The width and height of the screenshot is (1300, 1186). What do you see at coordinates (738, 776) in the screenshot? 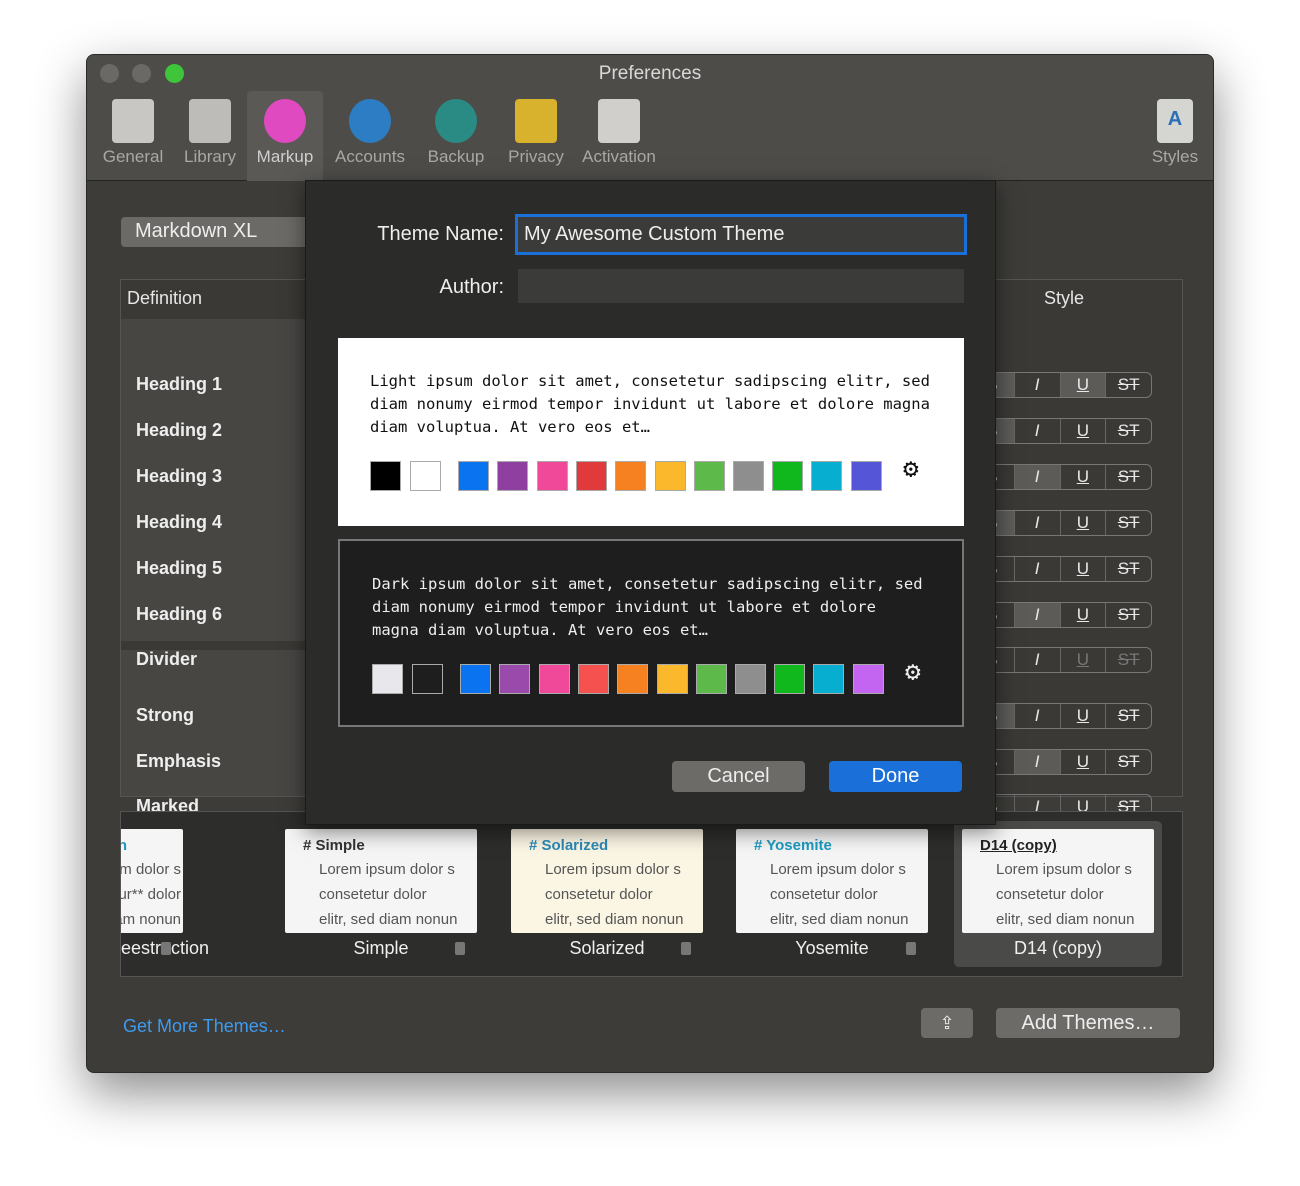
I see `cancel-button: Cancel` at bounding box center [738, 776].